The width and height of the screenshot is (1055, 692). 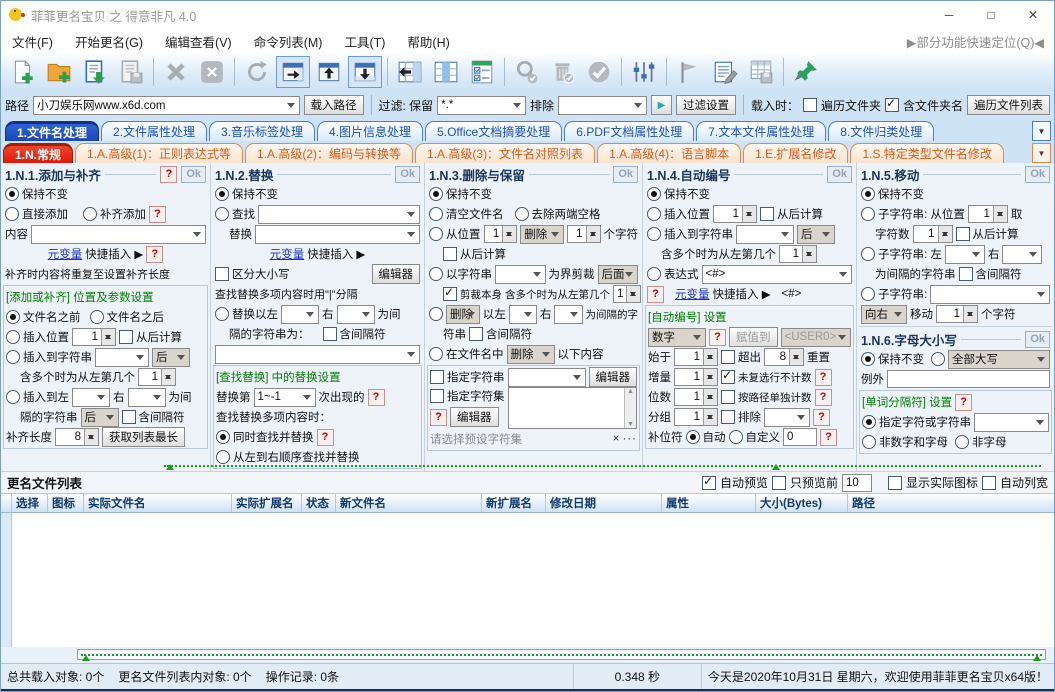 I want to click on simultaneous-radio, so click(x=223, y=437).